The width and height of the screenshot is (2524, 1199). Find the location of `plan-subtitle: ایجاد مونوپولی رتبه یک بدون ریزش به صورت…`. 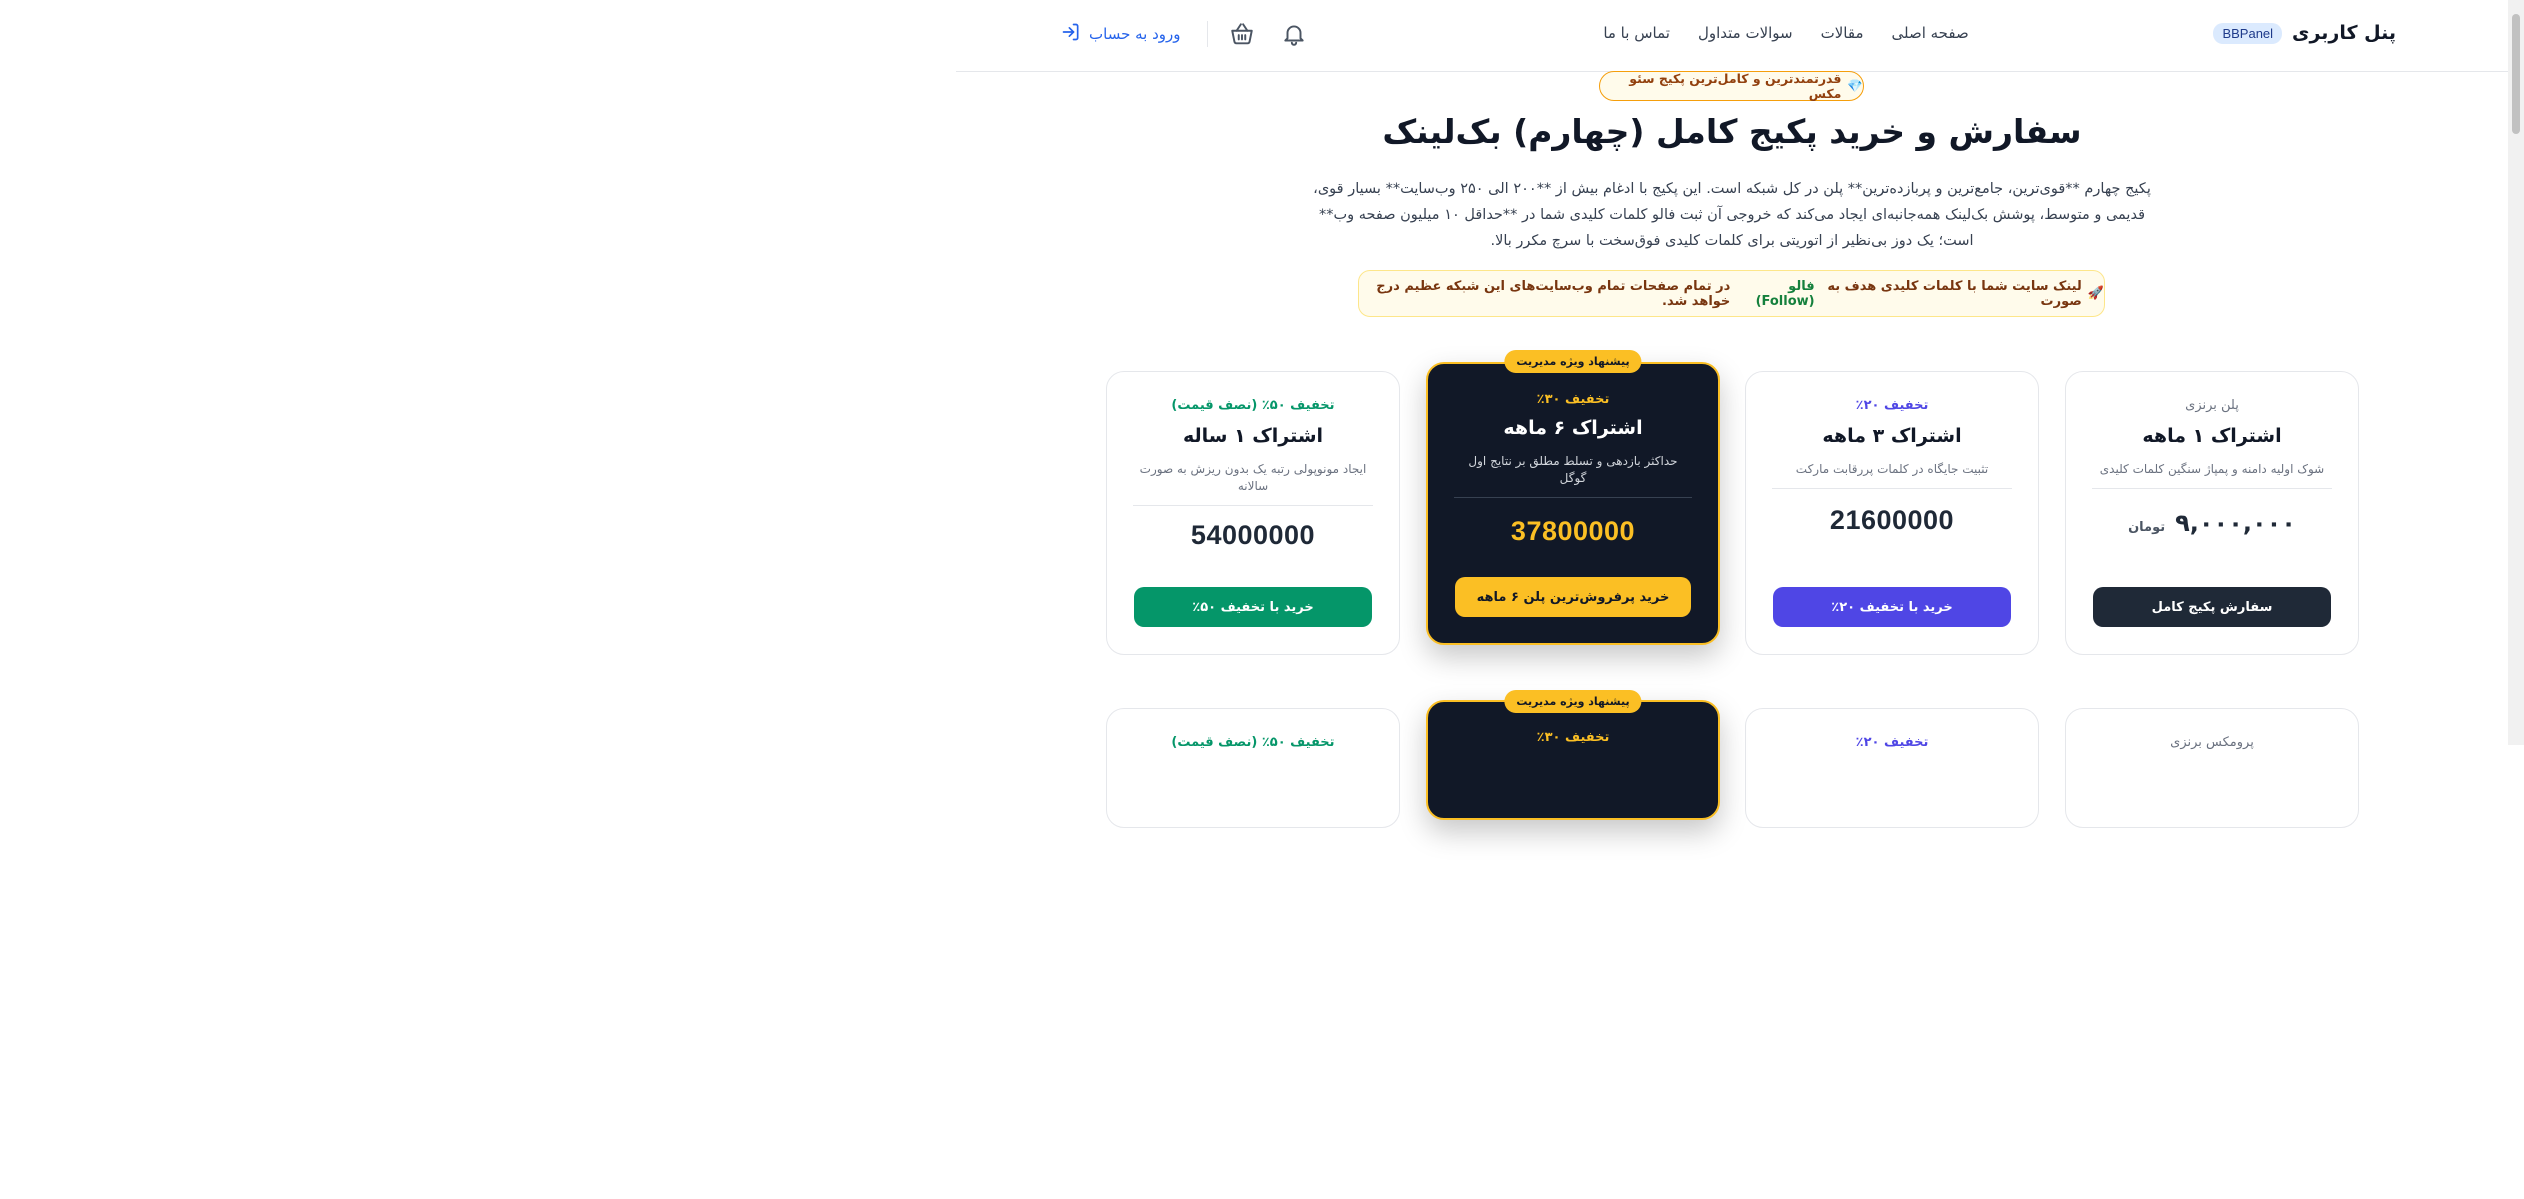

plan-subtitle: ایجاد مونوپولی رتبه یک بدون ریزش به صورت… is located at coordinates (1253, 477).